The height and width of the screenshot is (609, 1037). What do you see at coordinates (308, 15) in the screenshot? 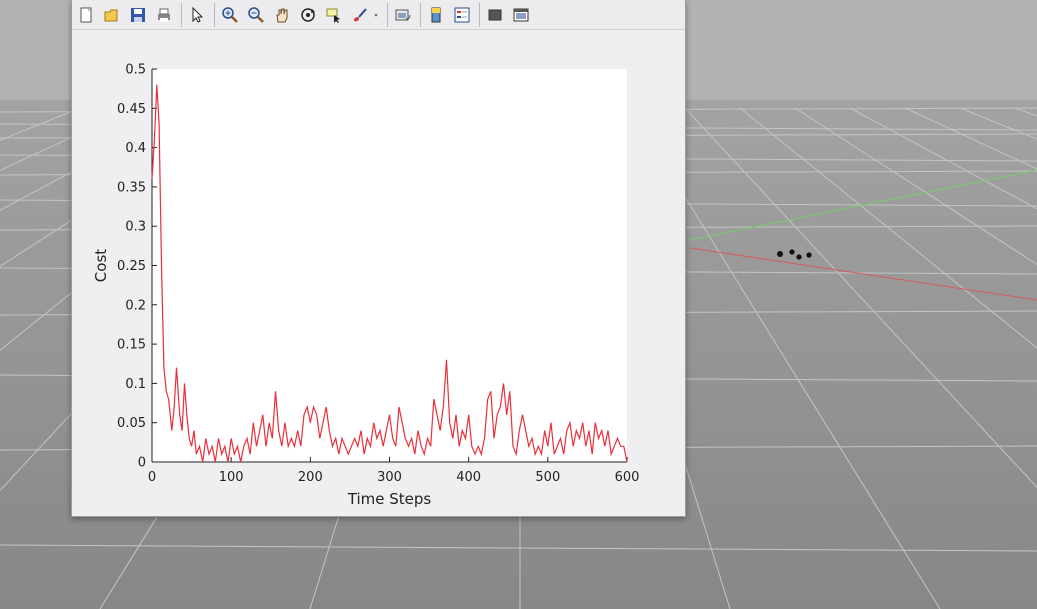
I see `rotate-3d-icon` at bounding box center [308, 15].